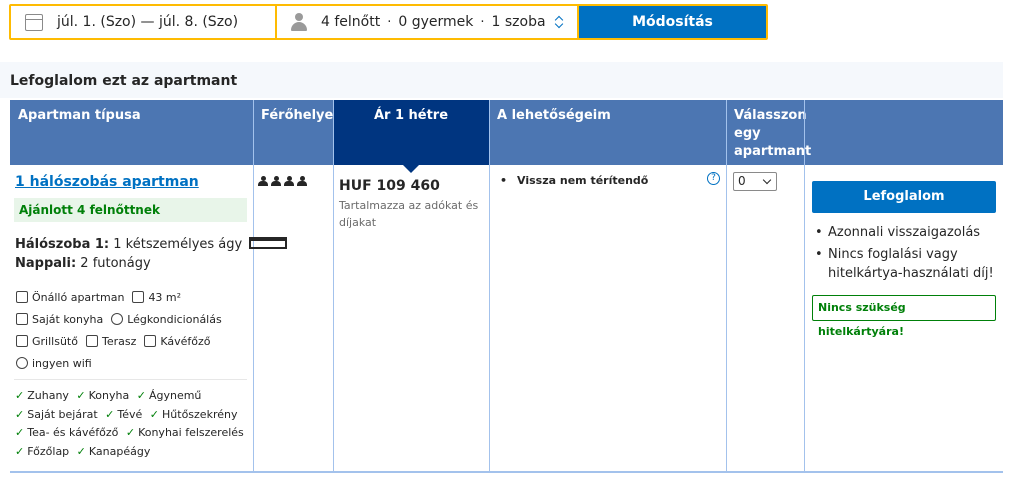  What do you see at coordinates (42, 395) in the screenshot?
I see `amenity-item: ✓ Zuhany` at bounding box center [42, 395].